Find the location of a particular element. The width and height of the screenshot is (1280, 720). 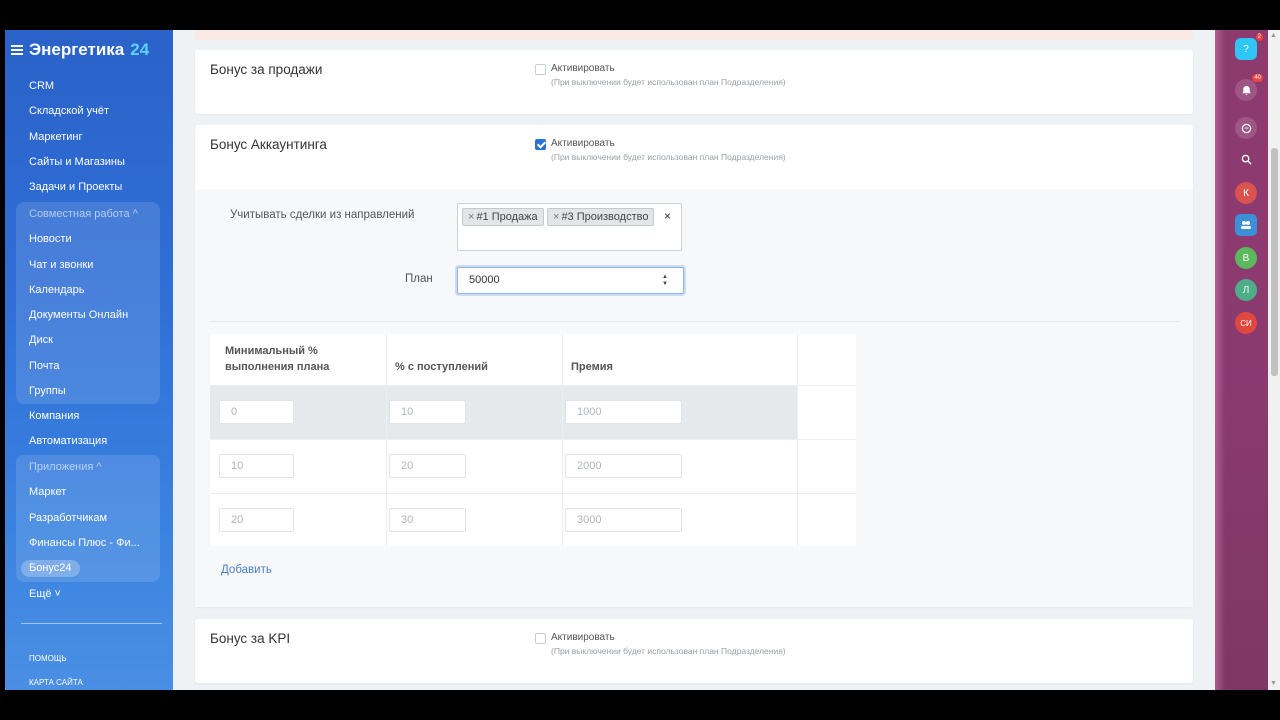

sidebar-item-automation: Автоматизация is located at coordinates (89, 441).